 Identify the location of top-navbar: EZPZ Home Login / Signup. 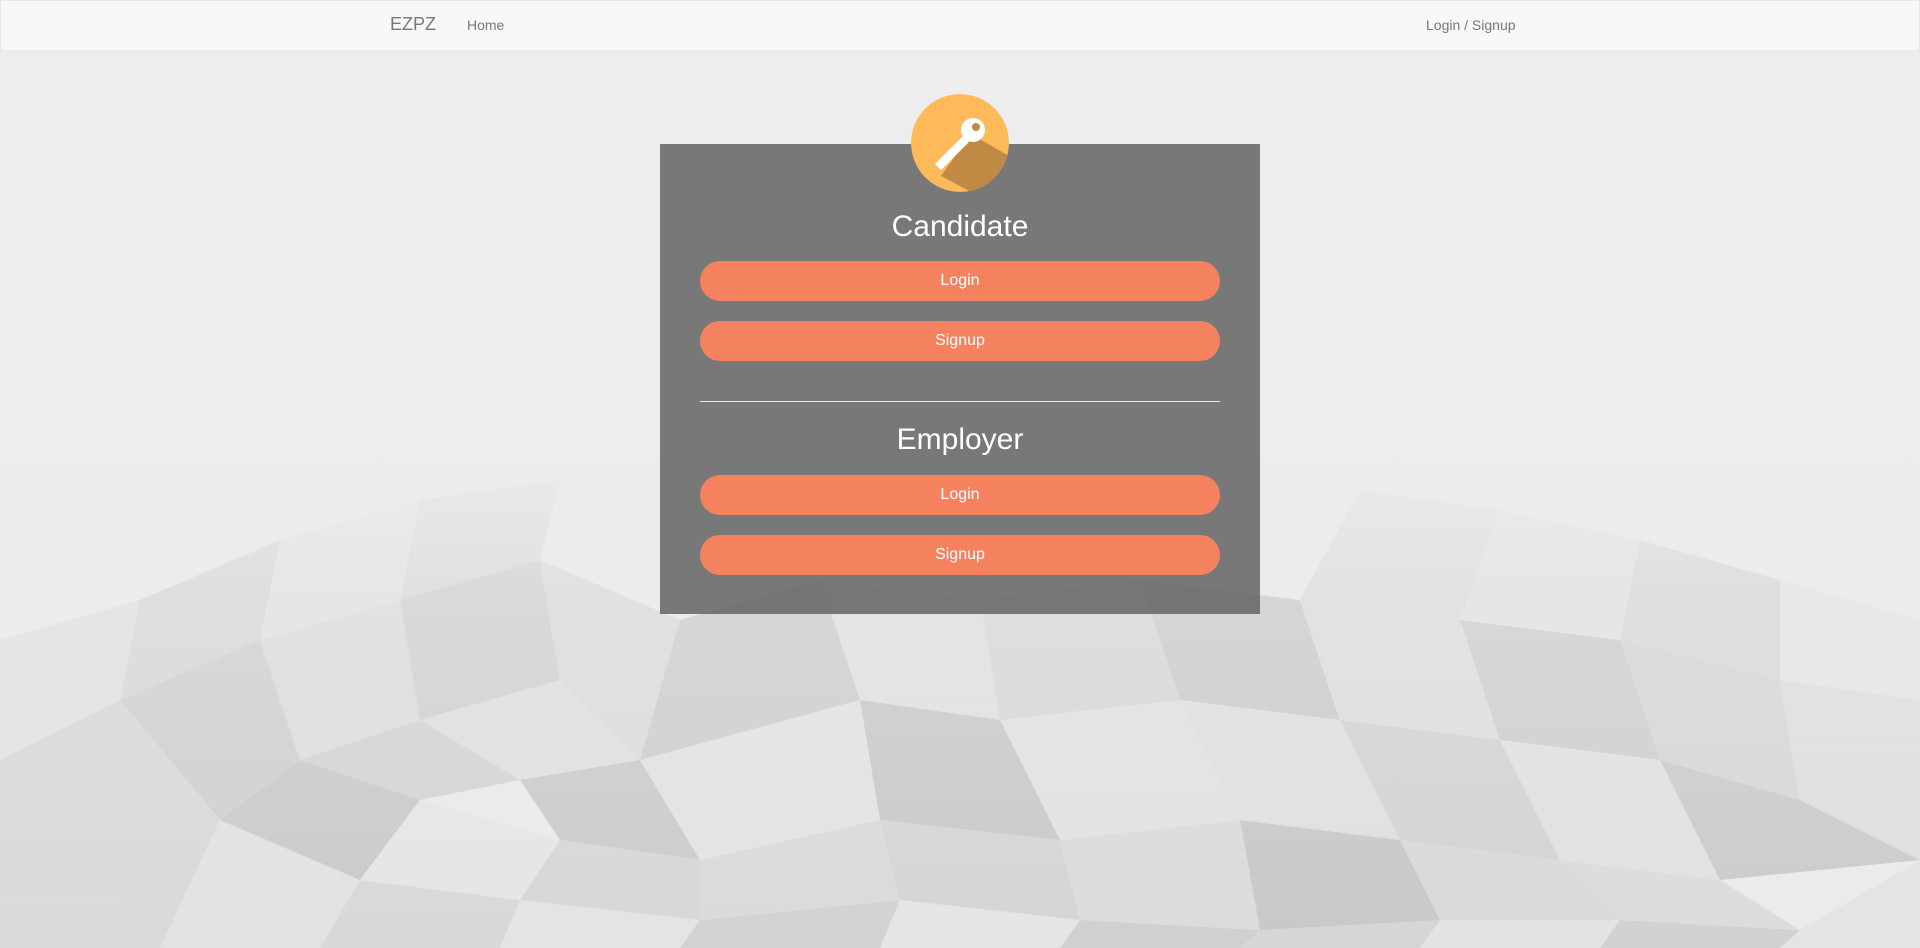
(960, 25).